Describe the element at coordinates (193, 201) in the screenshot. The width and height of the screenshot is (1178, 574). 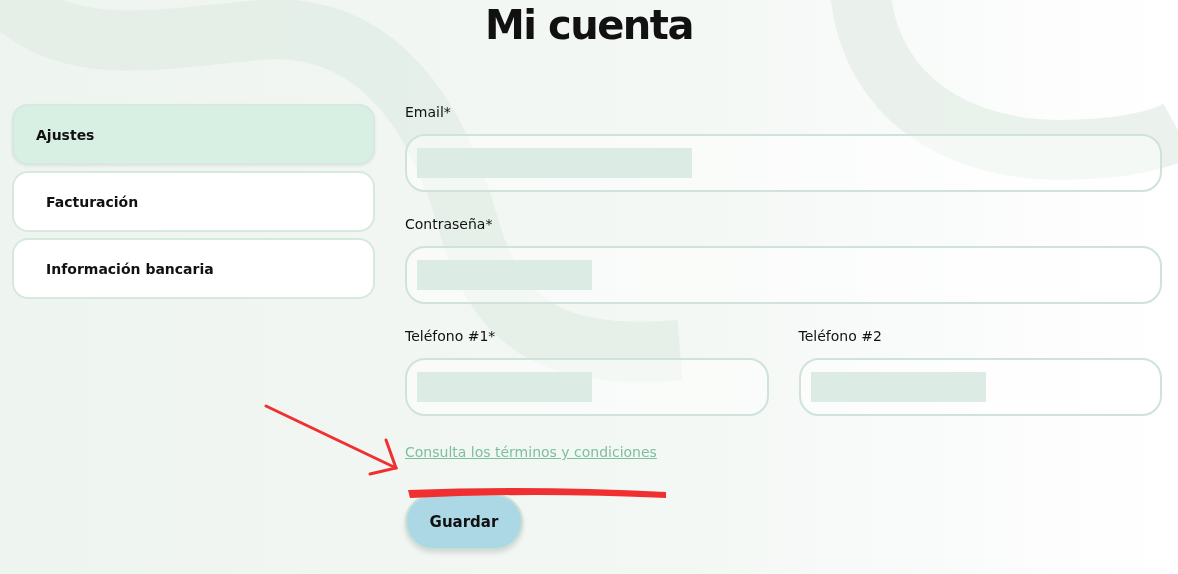
I see `sidebar-item: Facturación` at that location.